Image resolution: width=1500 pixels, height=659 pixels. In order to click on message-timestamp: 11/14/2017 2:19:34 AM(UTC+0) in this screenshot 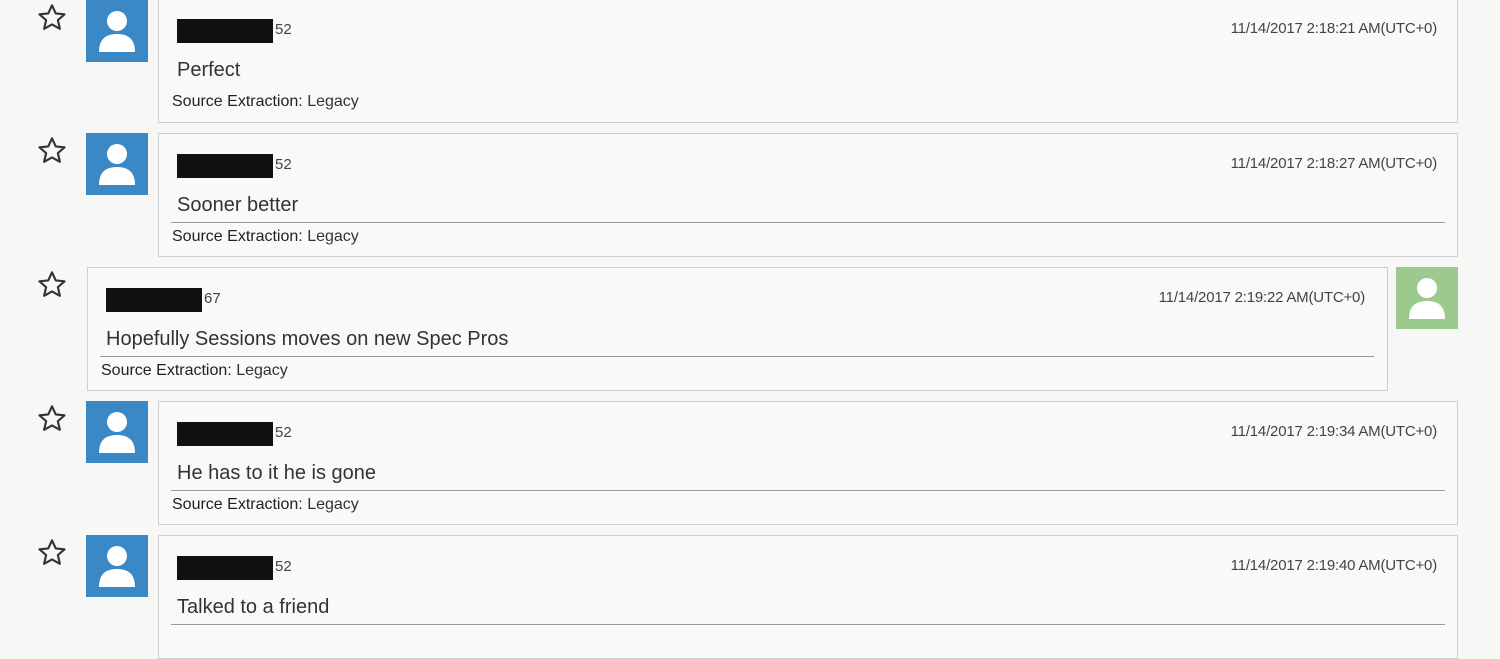, I will do `click(1334, 431)`.